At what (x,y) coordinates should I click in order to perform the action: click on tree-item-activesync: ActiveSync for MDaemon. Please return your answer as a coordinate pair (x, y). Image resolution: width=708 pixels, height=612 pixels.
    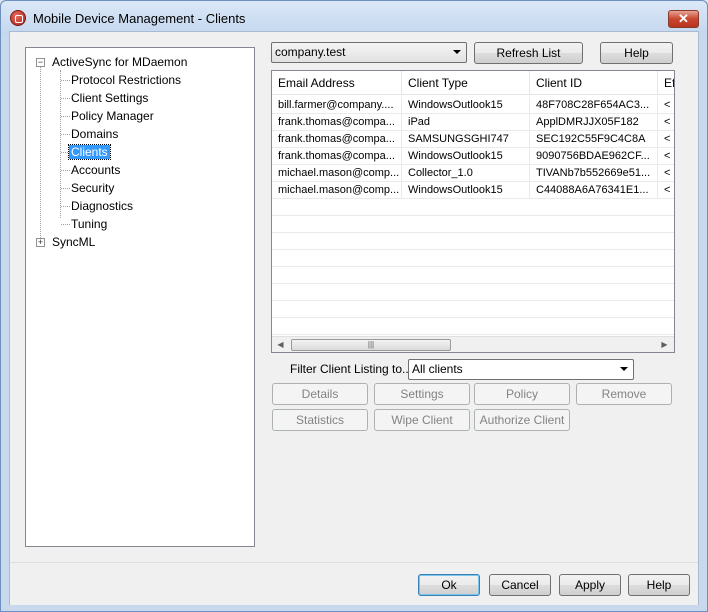
    Looking at the image, I should click on (119, 62).